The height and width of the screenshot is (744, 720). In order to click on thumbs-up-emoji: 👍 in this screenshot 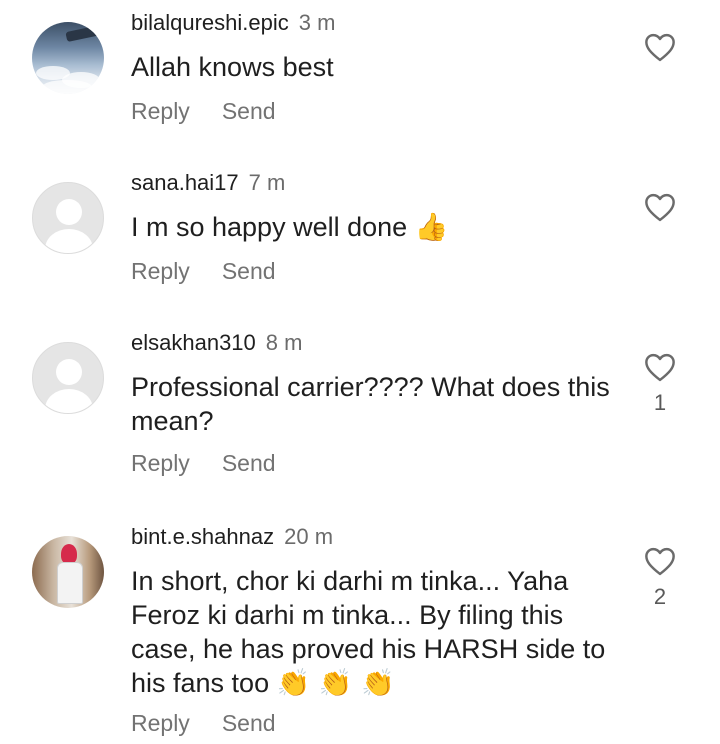, I will do `click(431, 227)`.